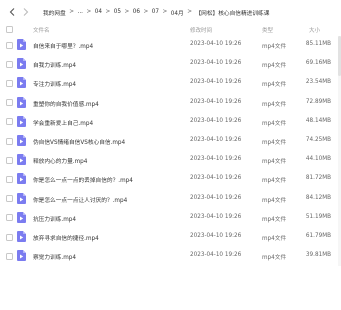 Image resolution: width=341 pixels, height=310 pixels. I want to click on file-name: 专注力训练.mp4, so click(54, 83).